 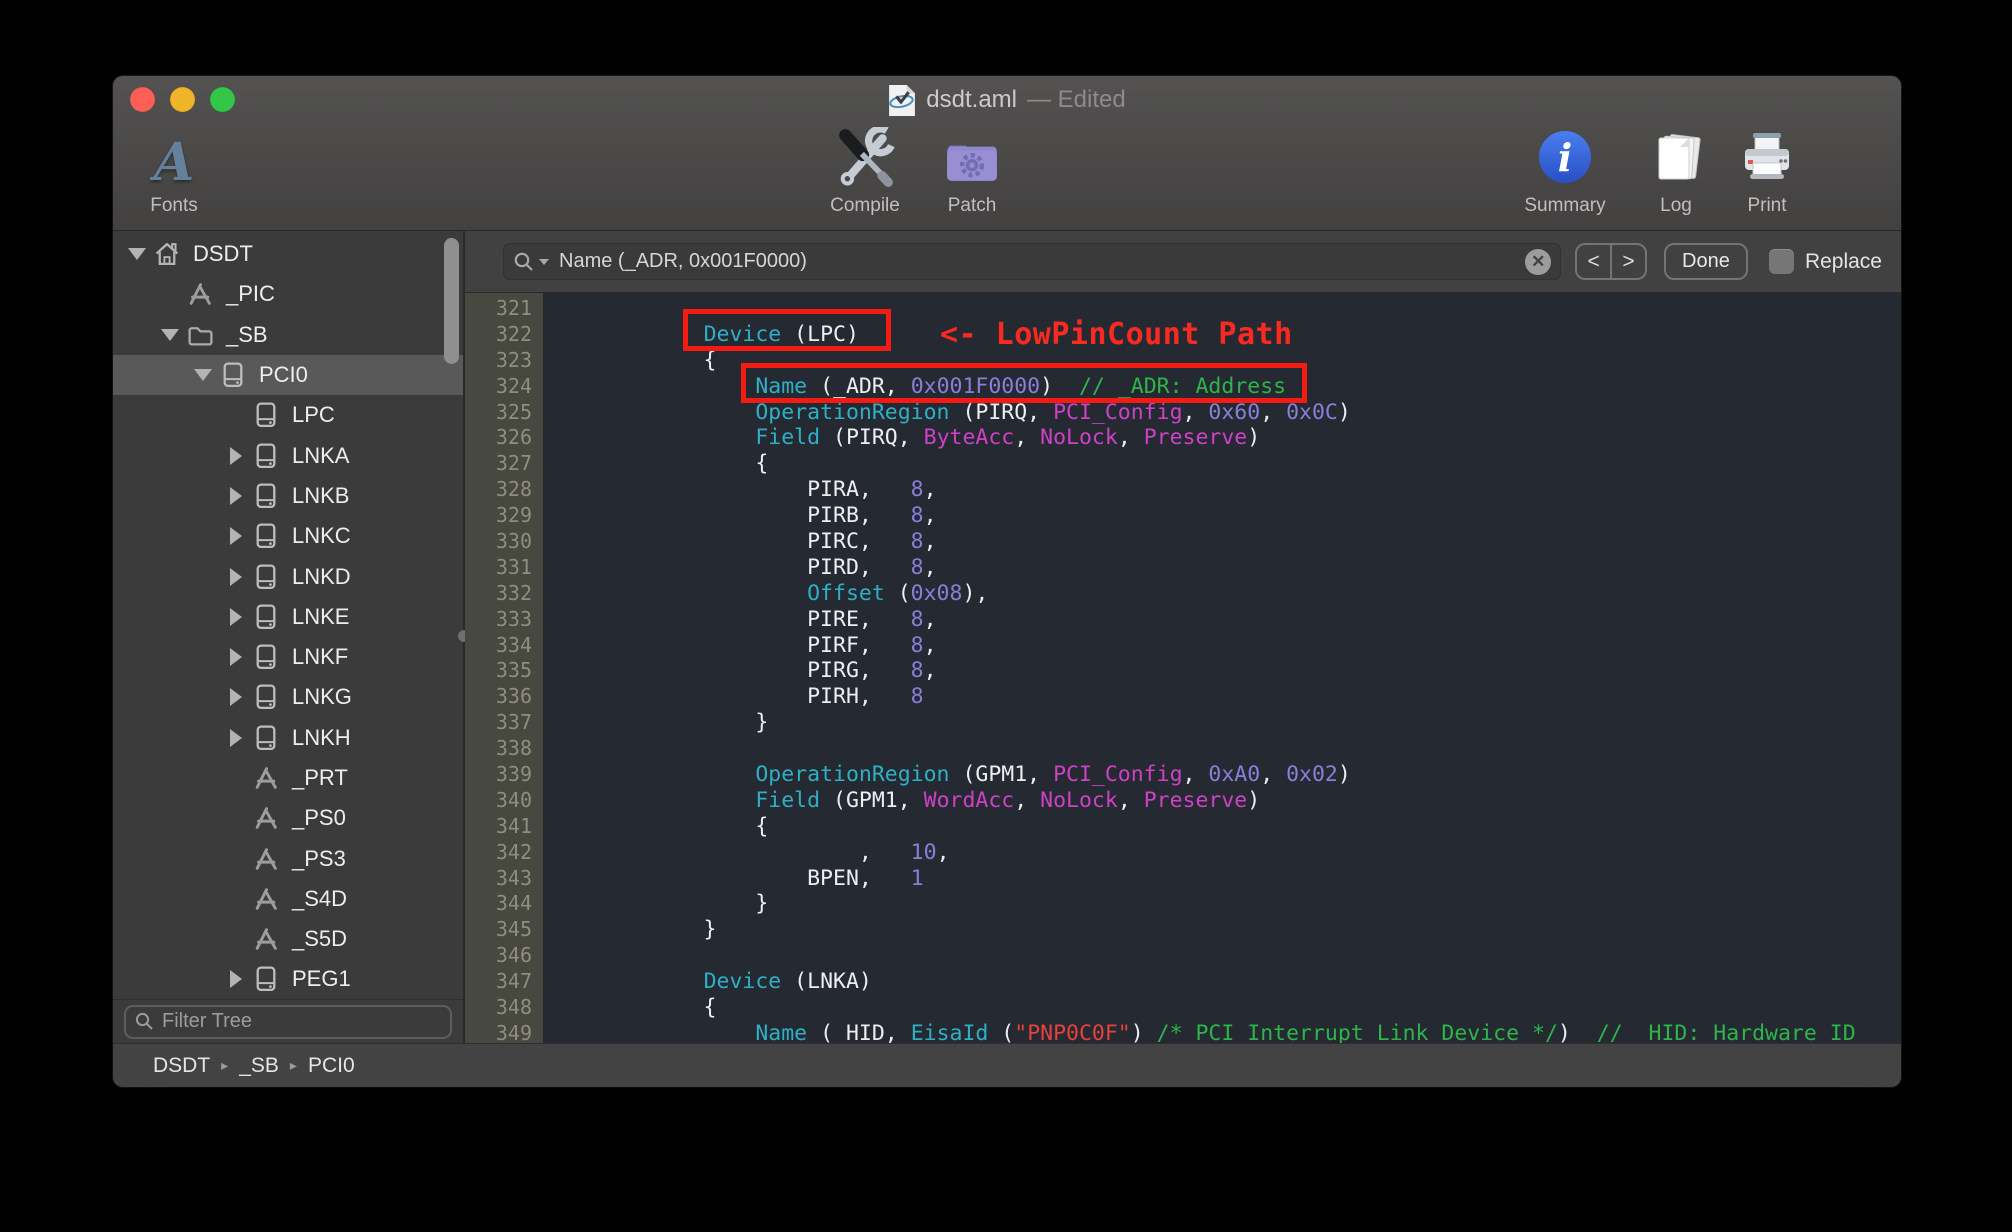 What do you see at coordinates (972, 205) in the screenshot?
I see `patch-label: Patch` at bounding box center [972, 205].